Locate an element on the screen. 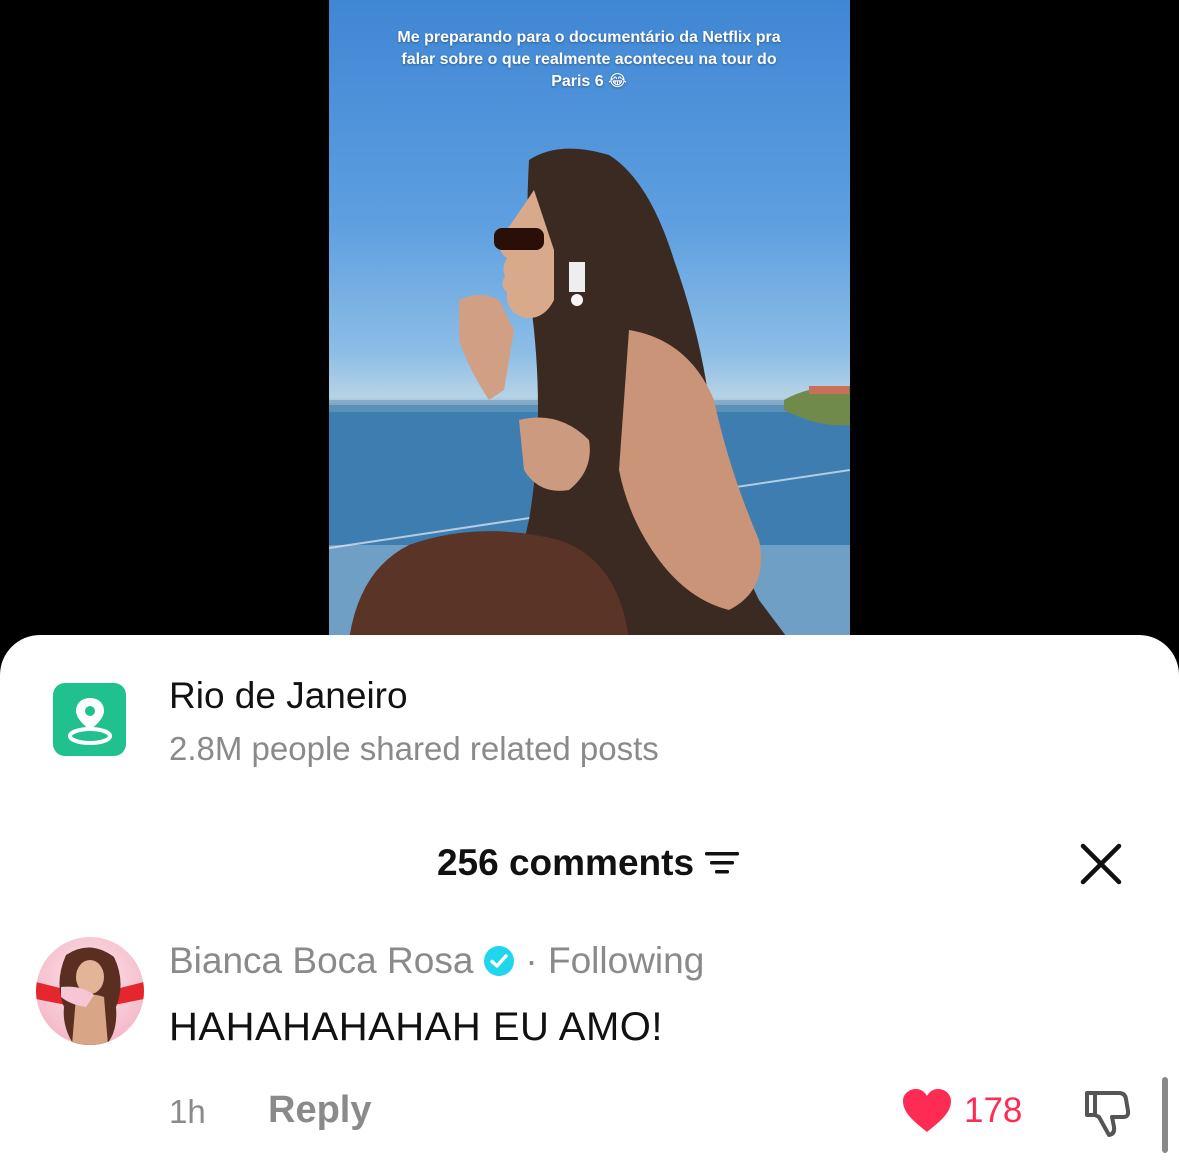 The height and width of the screenshot is (1161, 1179). location-pin-icon is located at coordinates (89, 719).